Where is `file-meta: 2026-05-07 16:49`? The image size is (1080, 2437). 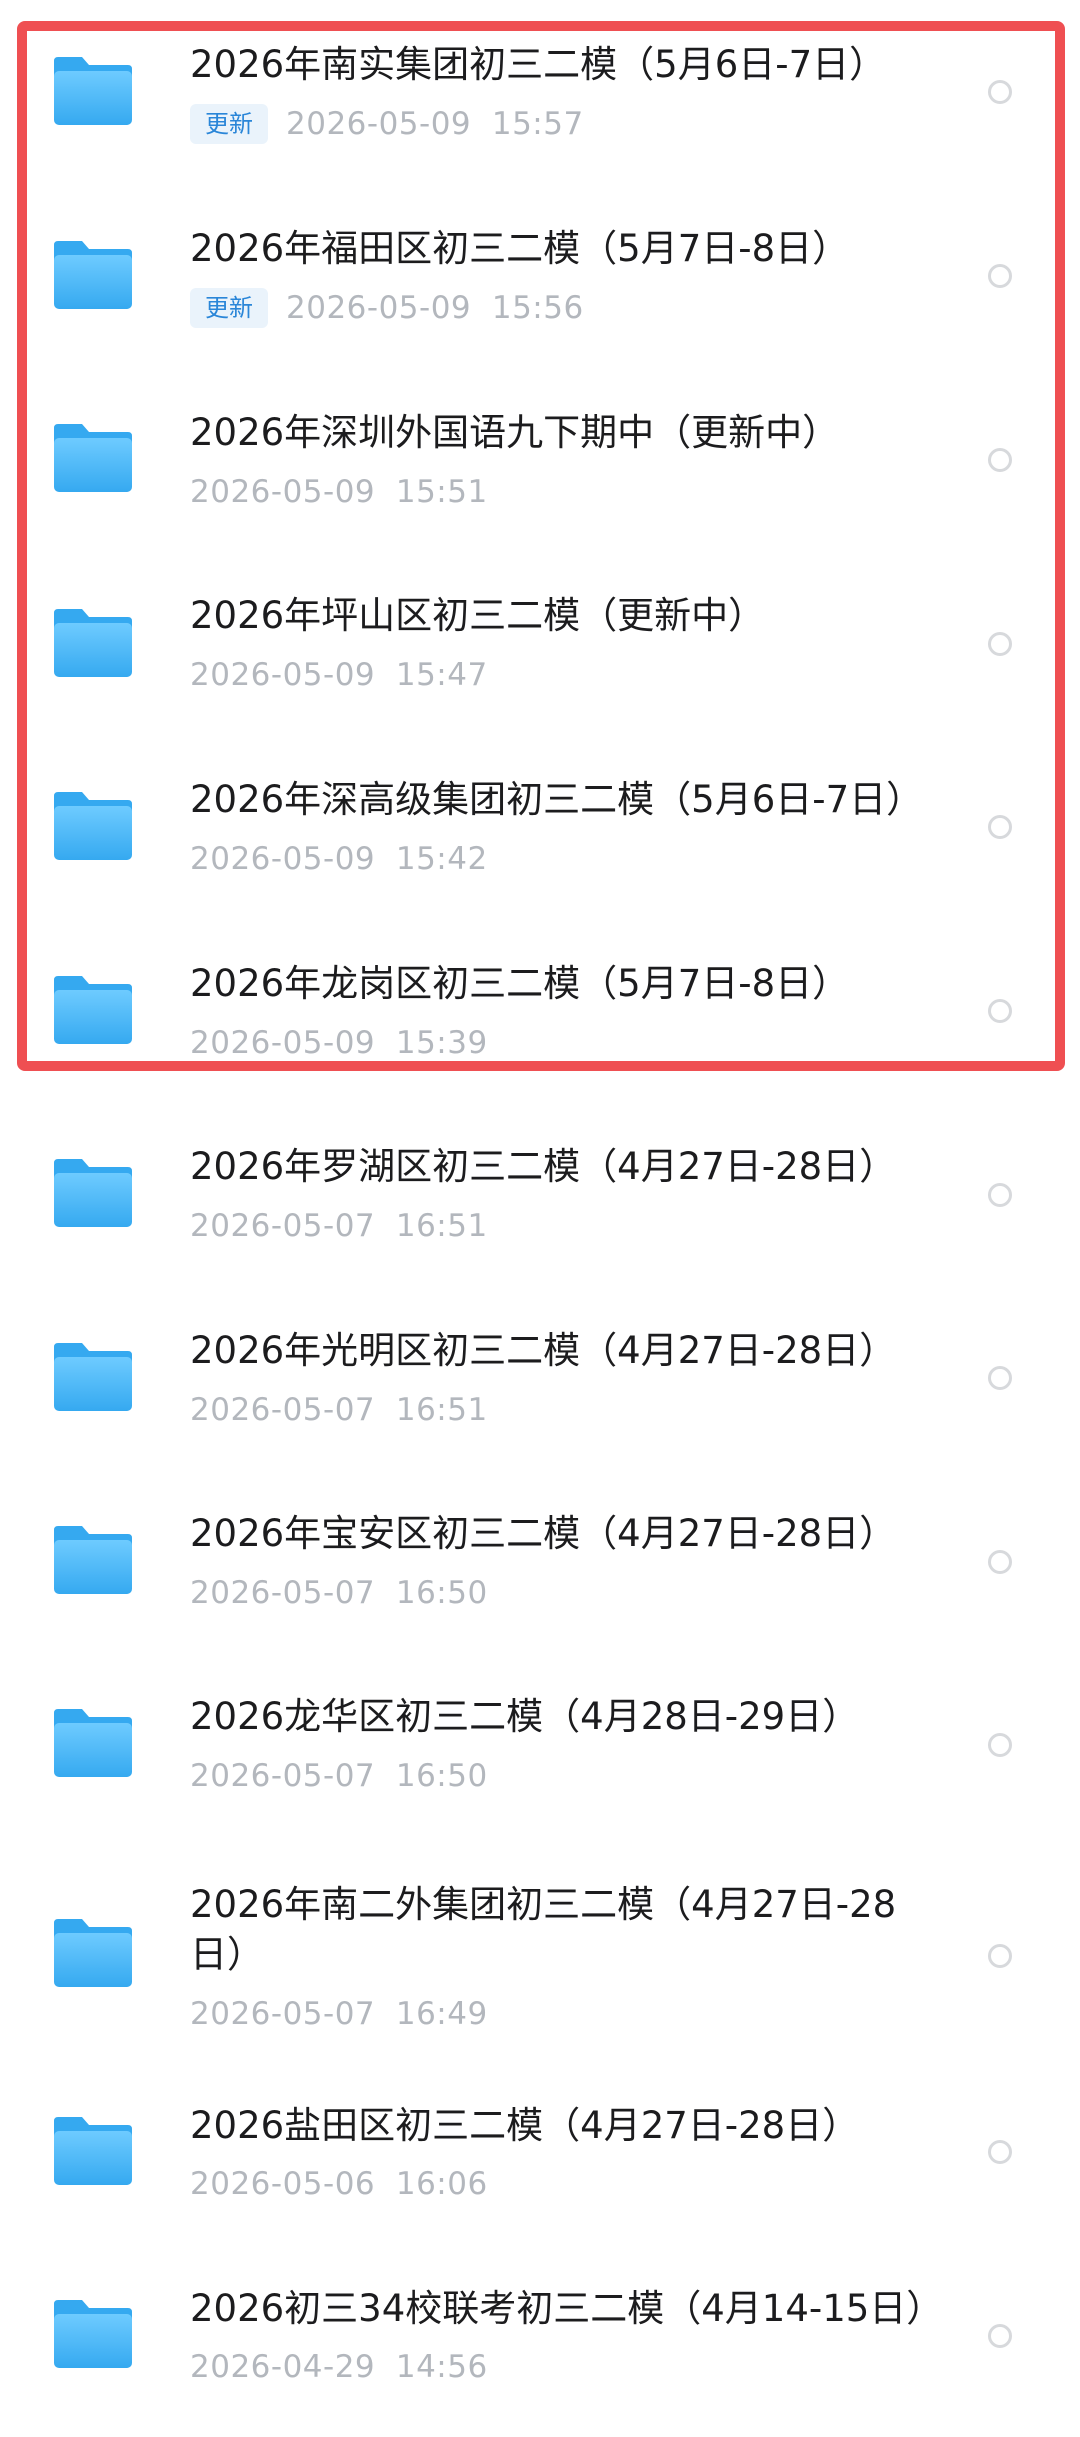 file-meta: 2026-05-07 16:49 is located at coordinates (339, 2014).